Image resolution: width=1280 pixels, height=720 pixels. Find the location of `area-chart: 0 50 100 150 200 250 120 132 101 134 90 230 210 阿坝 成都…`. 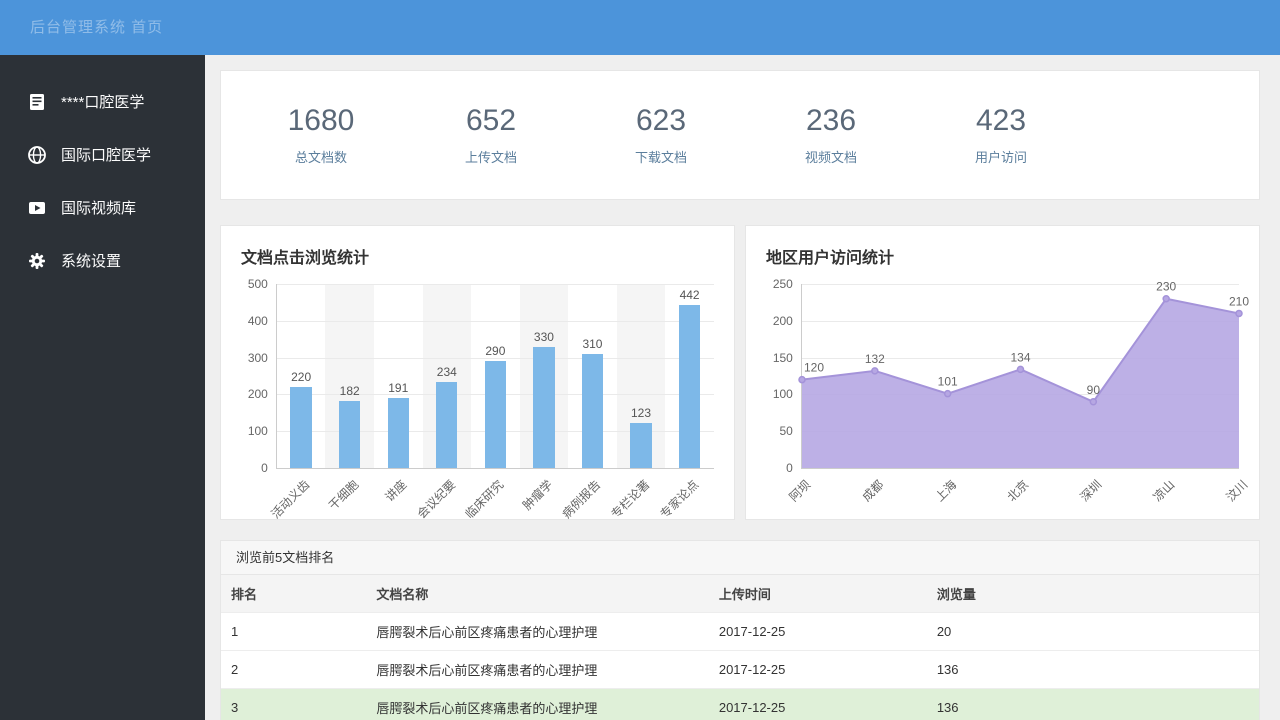

area-chart: 0 50 100 150 200 250 120 132 101 134 90 230 210 阿坝 成都… is located at coordinates (1008, 391).